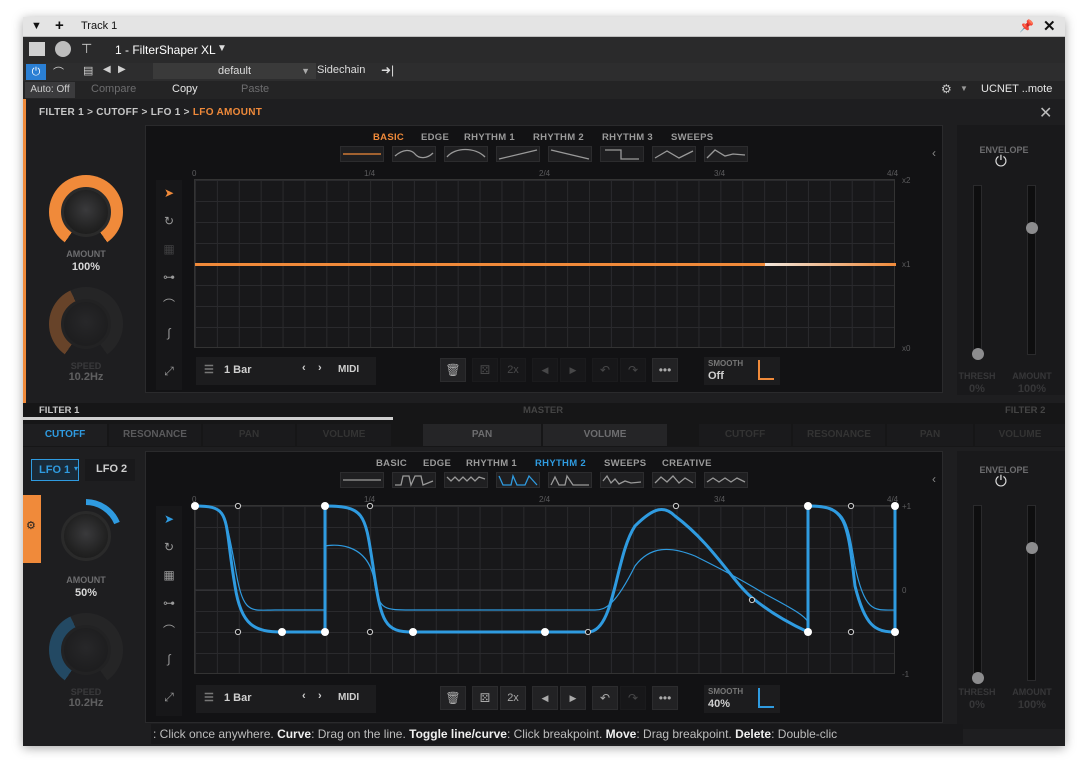 This screenshot has height=773, width=1088. Describe the element at coordinates (745, 435) in the screenshot. I see `tab-filter2-cutoff: CUTOFF` at that location.